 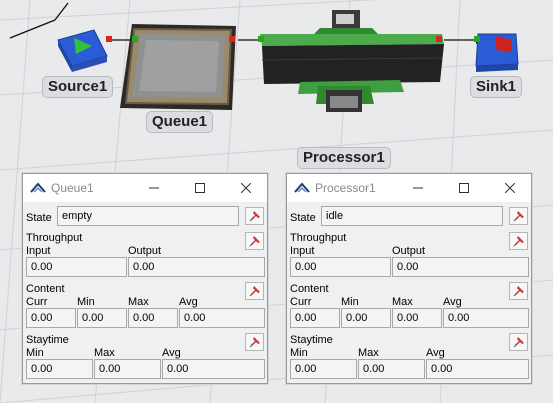 What do you see at coordinates (344, 158) in the screenshot?
I see `processor-label: Processor1` at bounding box center [344, 158].